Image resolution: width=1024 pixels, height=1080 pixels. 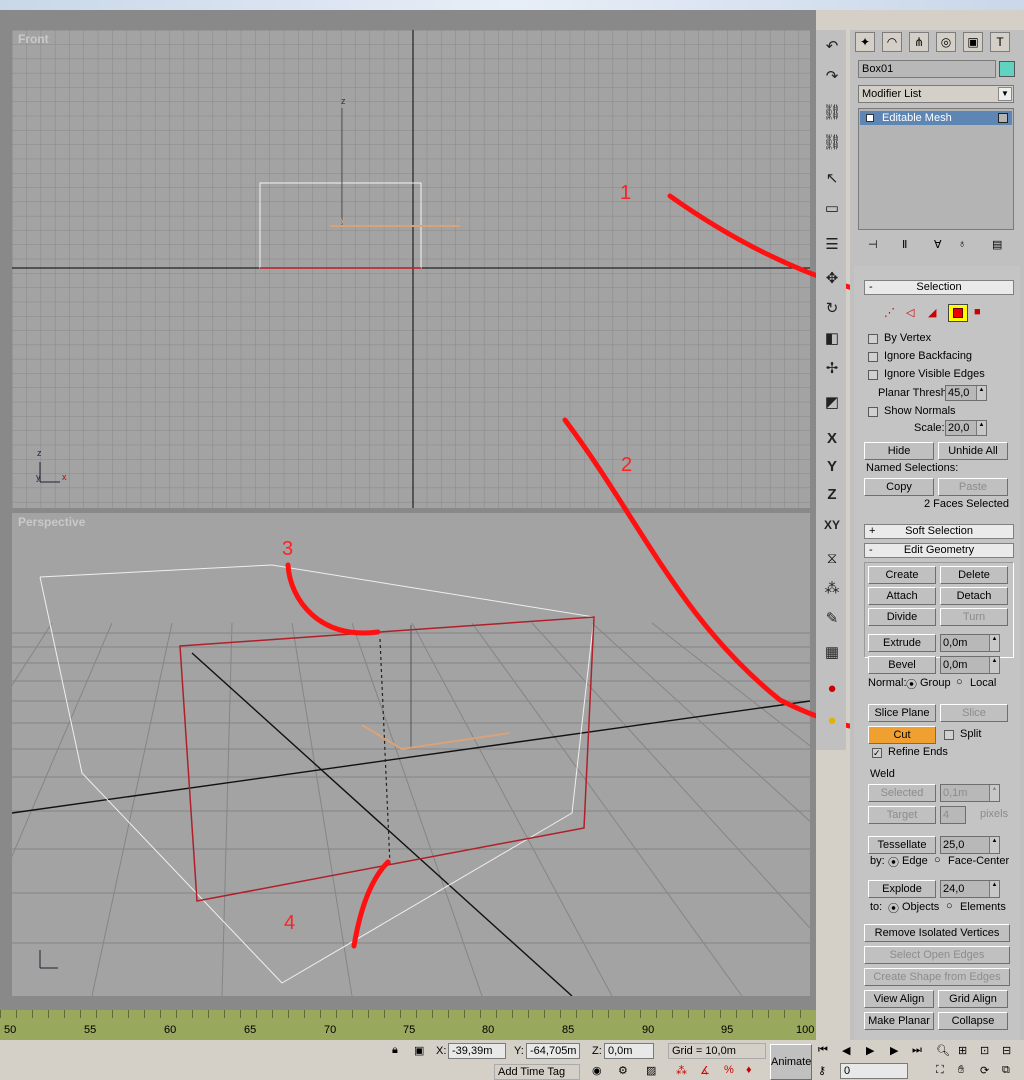 What do you see at coordinates (910, 312) in the screenshot?
I see `edge-subobject-icon: ◁` at bounding box center [910, 312].